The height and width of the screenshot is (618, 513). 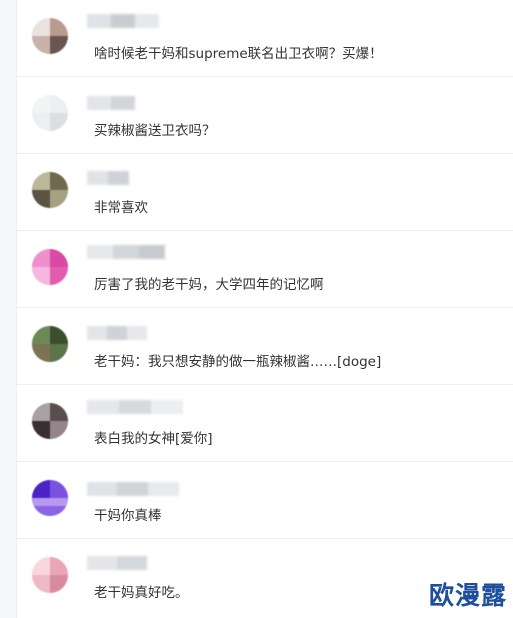 What do you see at coordinates (265, 38) in the screenshot?
I see `comment-item: 啥时候老干妈和supreme联名出卫衣啊？买爆！` at bounding box center [265, 38].